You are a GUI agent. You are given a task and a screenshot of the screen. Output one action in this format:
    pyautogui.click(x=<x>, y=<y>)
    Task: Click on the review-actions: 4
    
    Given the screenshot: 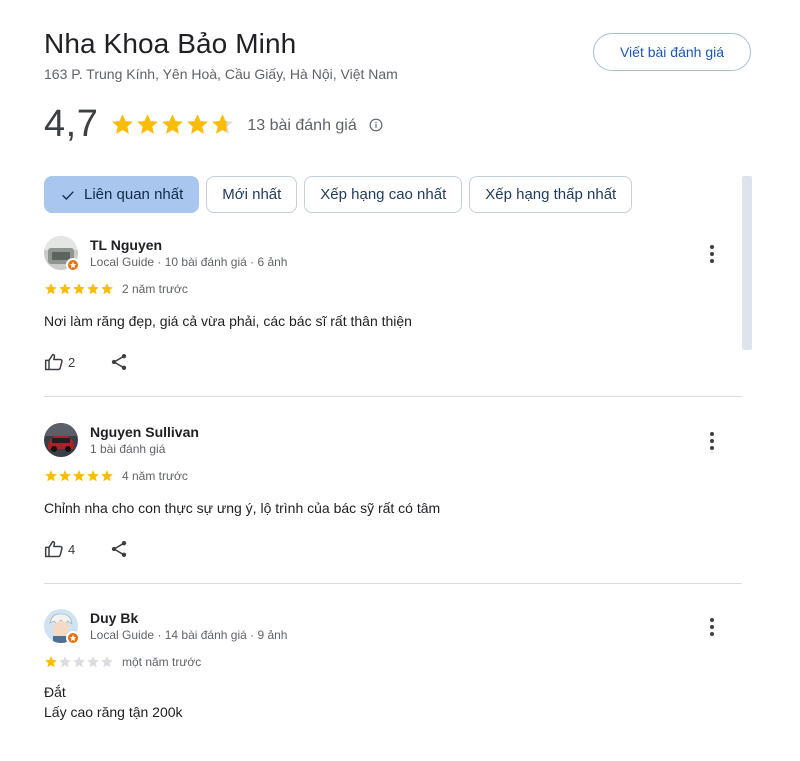 What is the action you would take?
    pyautogui.click(x=86, y=549)
    